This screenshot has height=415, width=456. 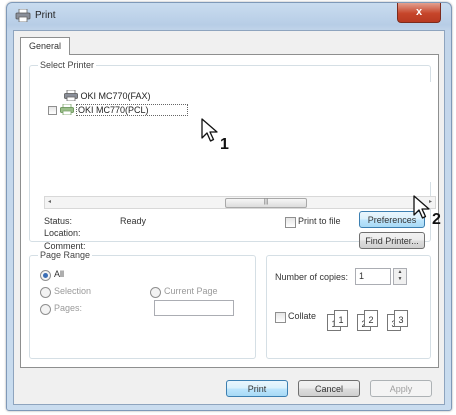 What do you see at coordinates (68, 308) in the screenshot?
I see `pages-label: Pages:` at bounding box center [68, 308].